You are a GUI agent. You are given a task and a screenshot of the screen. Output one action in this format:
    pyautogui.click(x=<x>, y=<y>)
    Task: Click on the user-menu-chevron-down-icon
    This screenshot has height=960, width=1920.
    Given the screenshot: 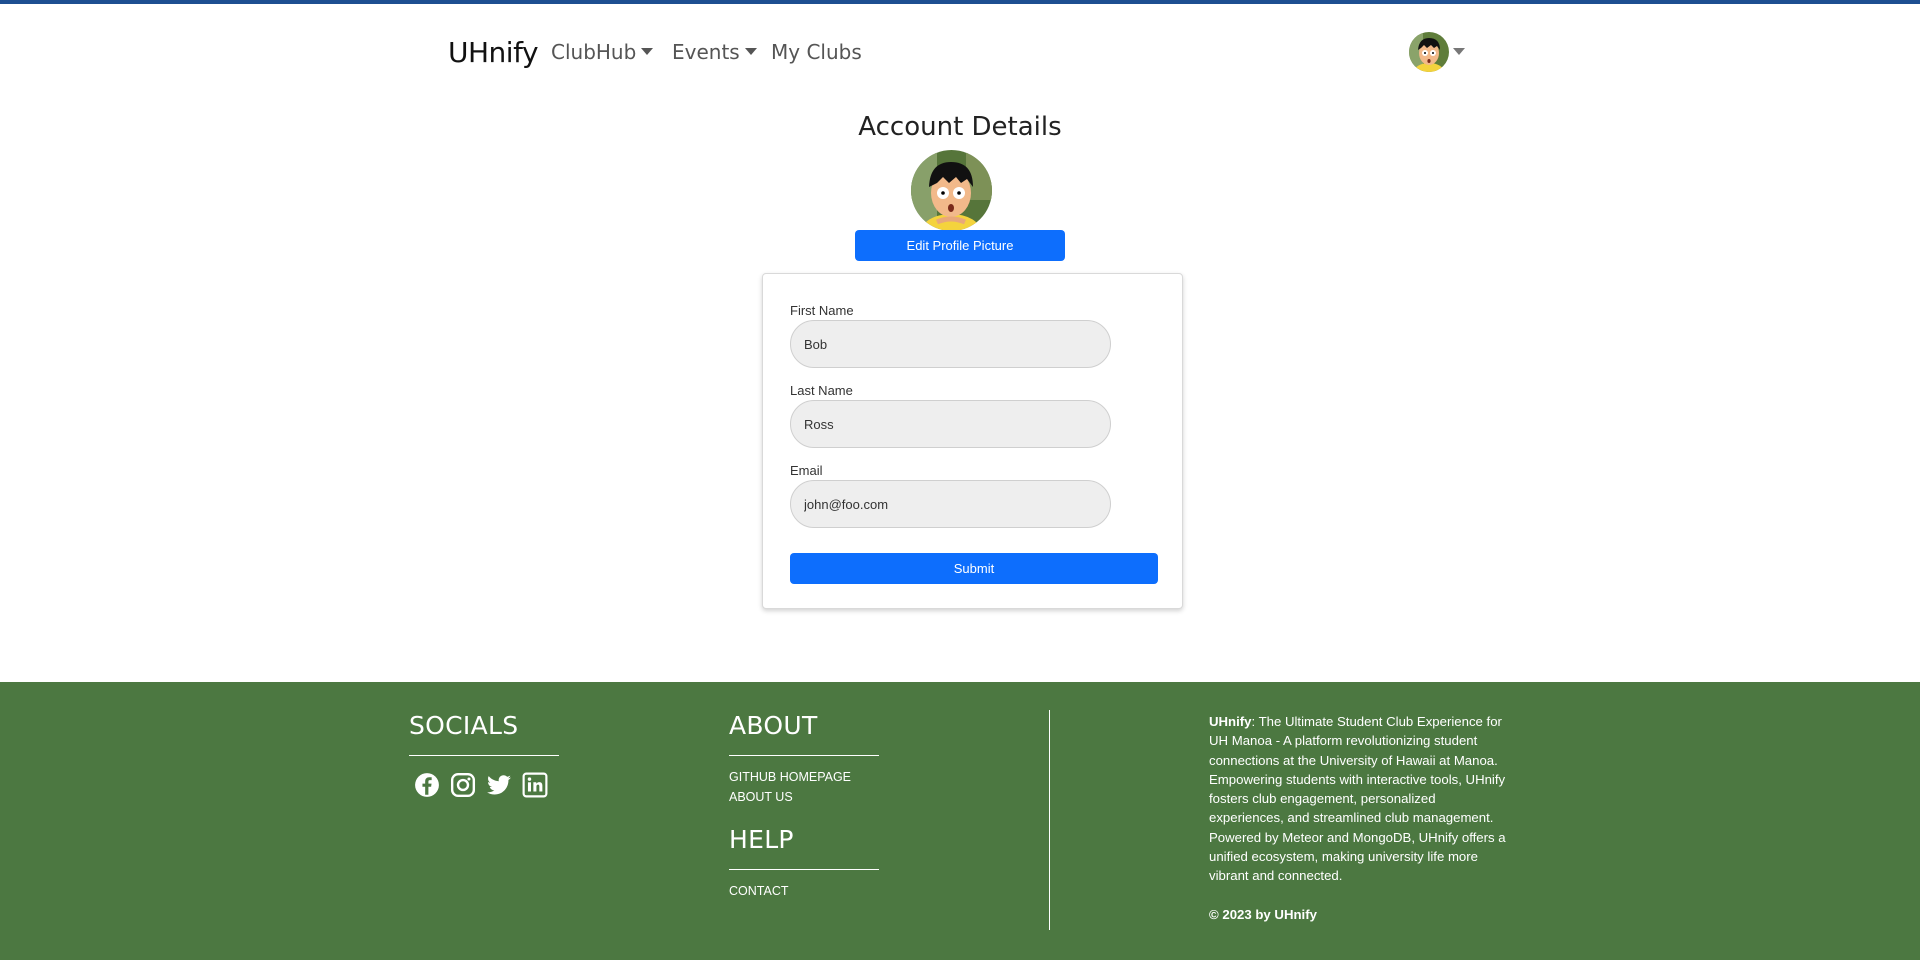 What is the action you would take?
    pyautogui.click(x=1459, y=51)
    